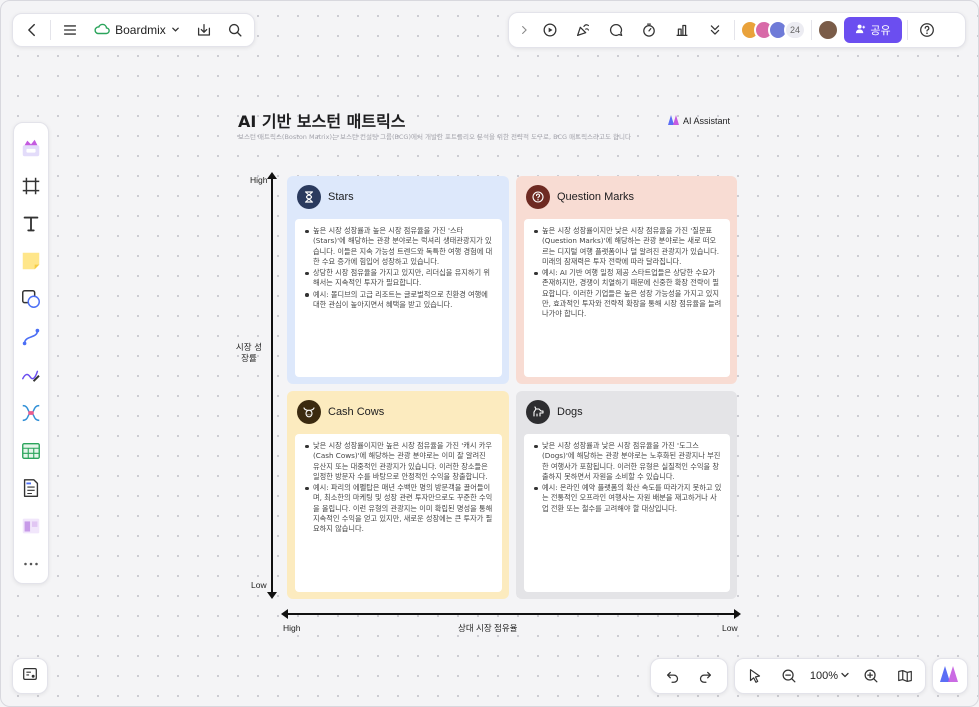  I want to click on zoom-toolbar: 100%, so click(830, 676).